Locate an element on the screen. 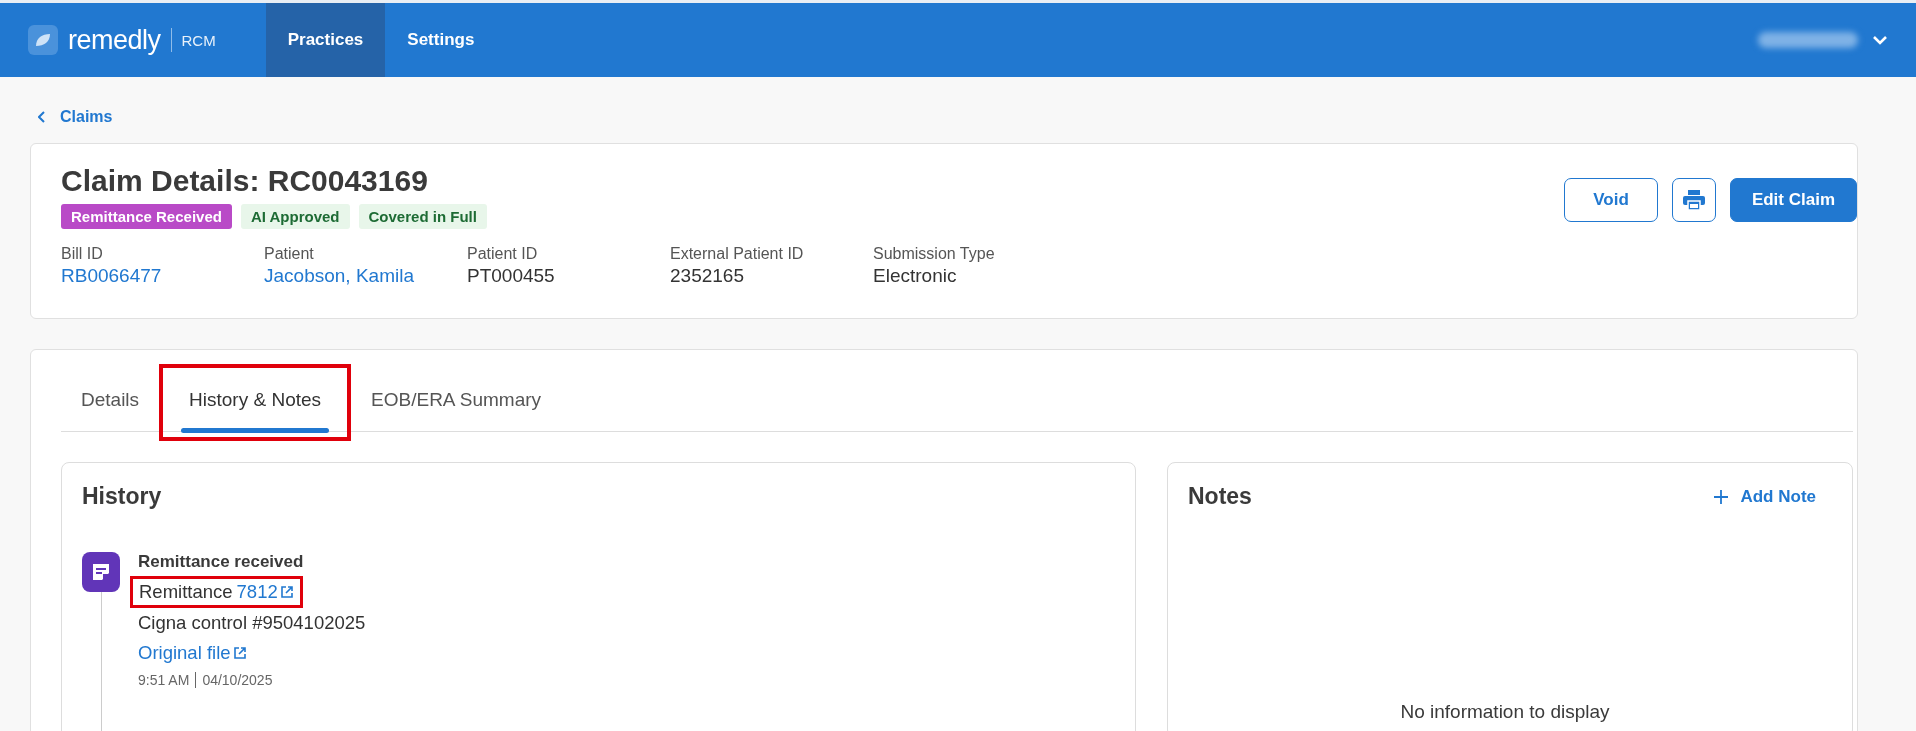 The image size is (1916, 731). field-link: RB0066477 is located at coordinates (162, 276).